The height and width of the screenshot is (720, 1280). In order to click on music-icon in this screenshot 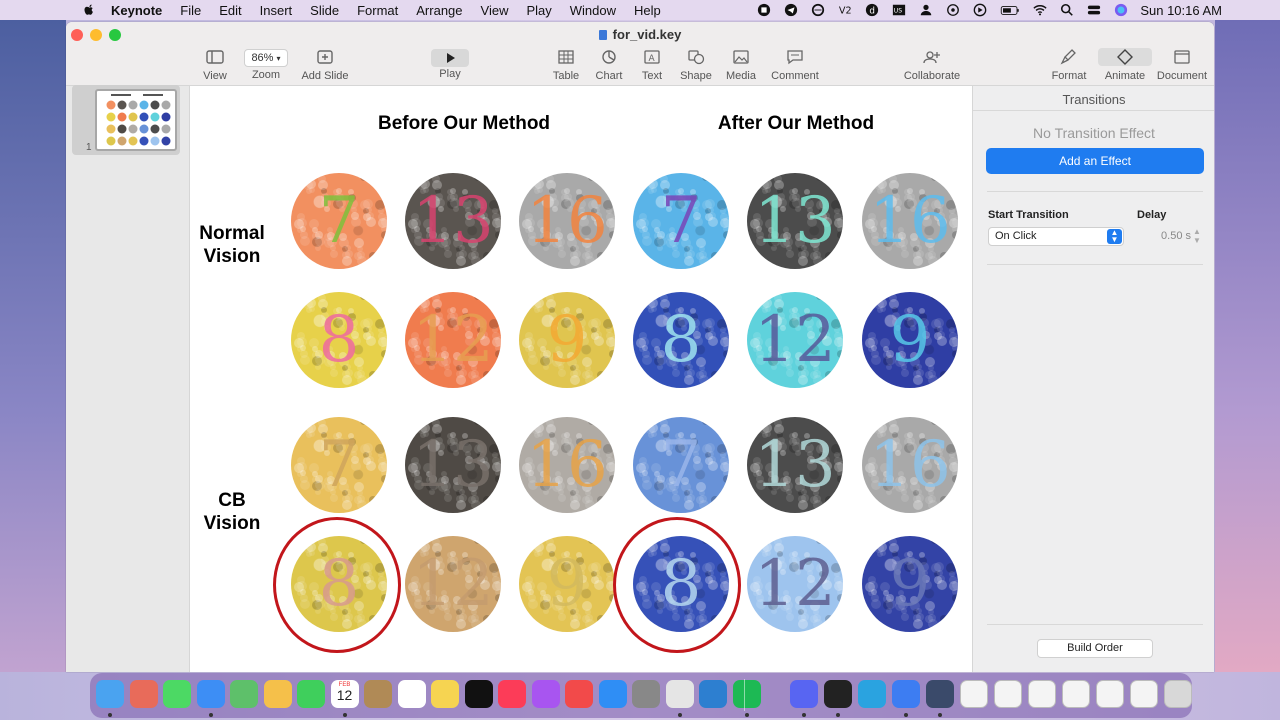, I will do `click(512, 694)`.